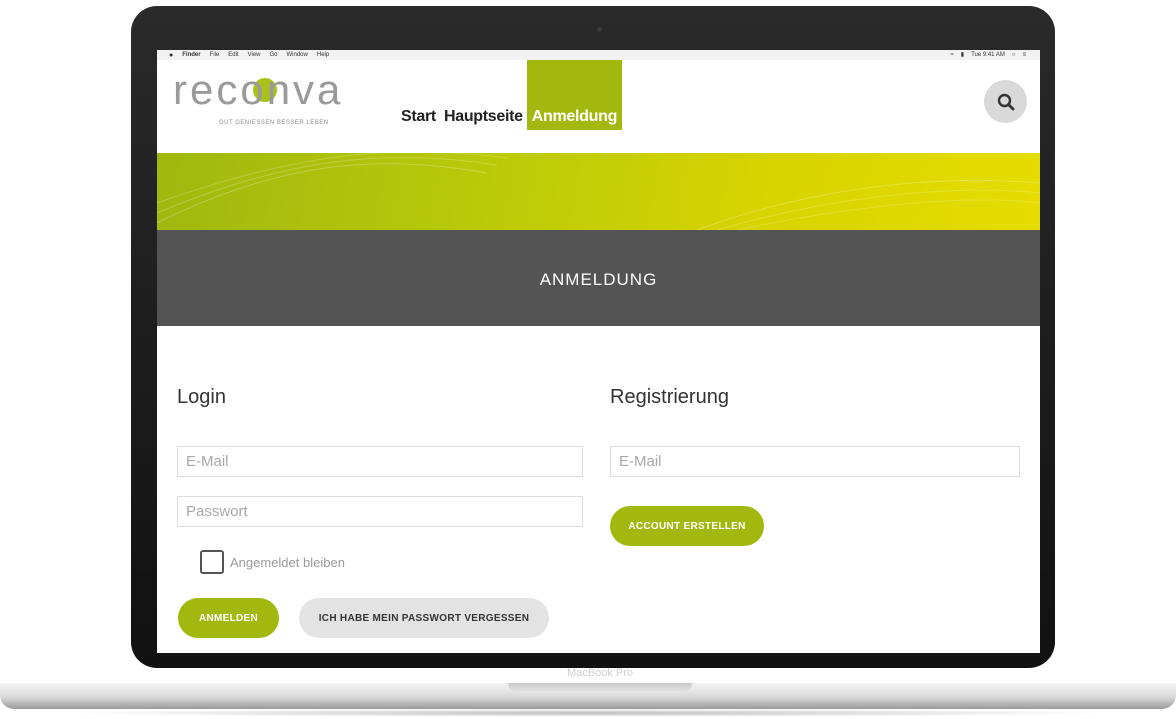  What do you see at coordinates (424, 618) in the screenshot?
I see `forgot-password-button: ICH HABE MEIN PASSWORT VERGESSEN` at bounding box center [424, 618].